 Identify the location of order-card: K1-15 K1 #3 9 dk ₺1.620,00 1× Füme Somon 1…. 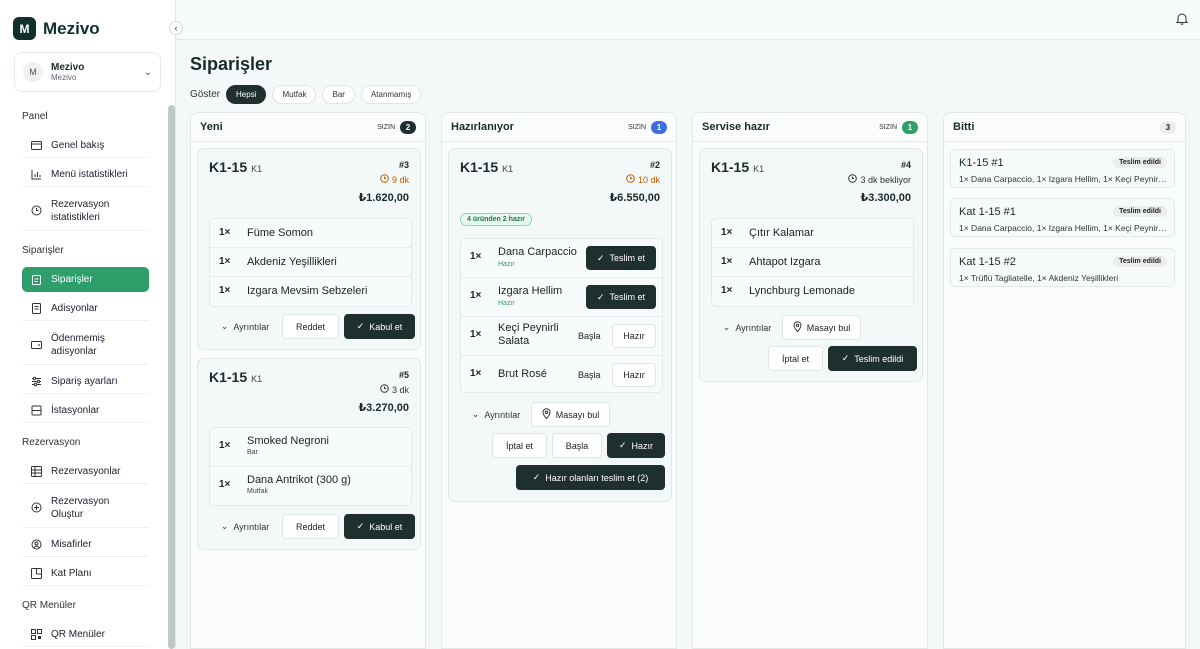
(309, 249).